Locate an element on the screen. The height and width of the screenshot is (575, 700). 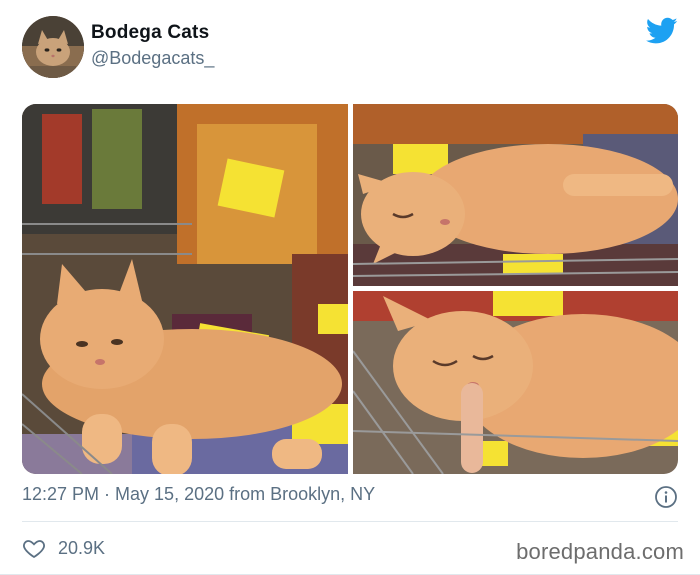
like-action: 20.9K is located at coordinates (63, 548).